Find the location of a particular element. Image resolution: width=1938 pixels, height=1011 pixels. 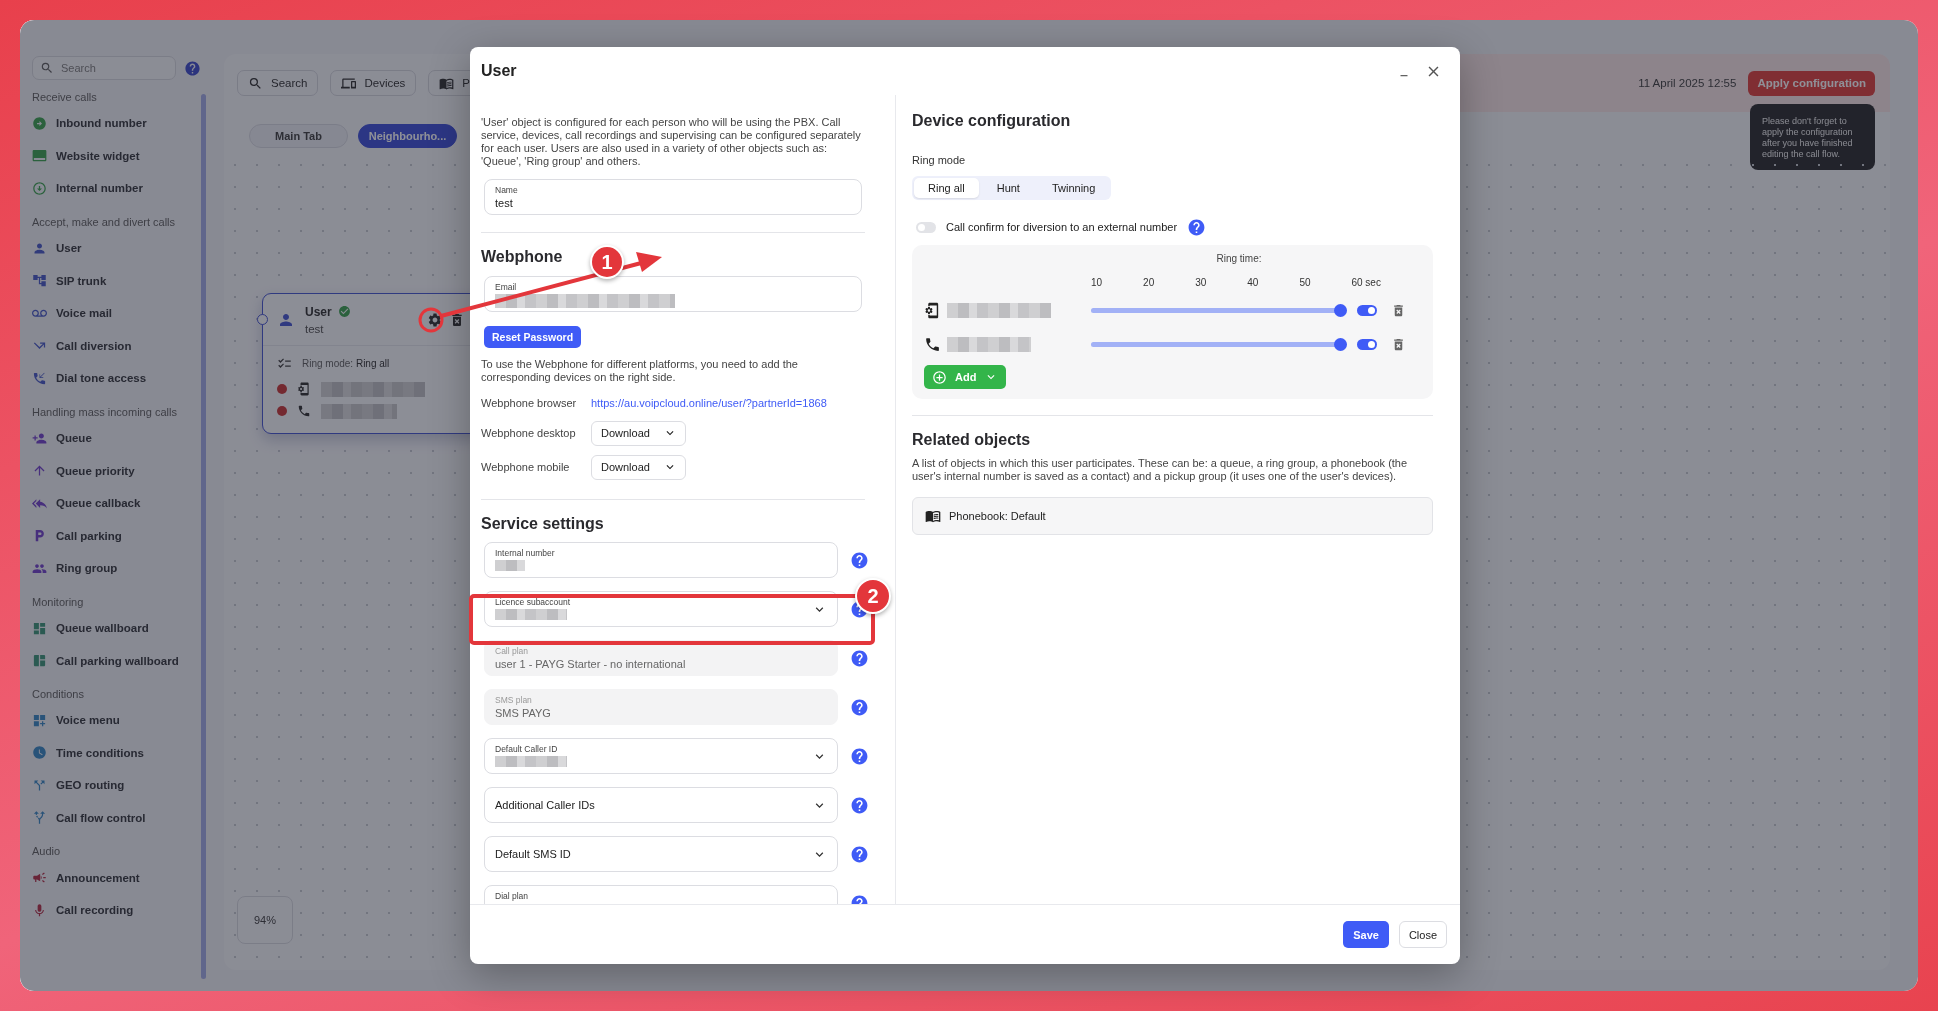

dialog-title: User is located at coordinates (499, 71).